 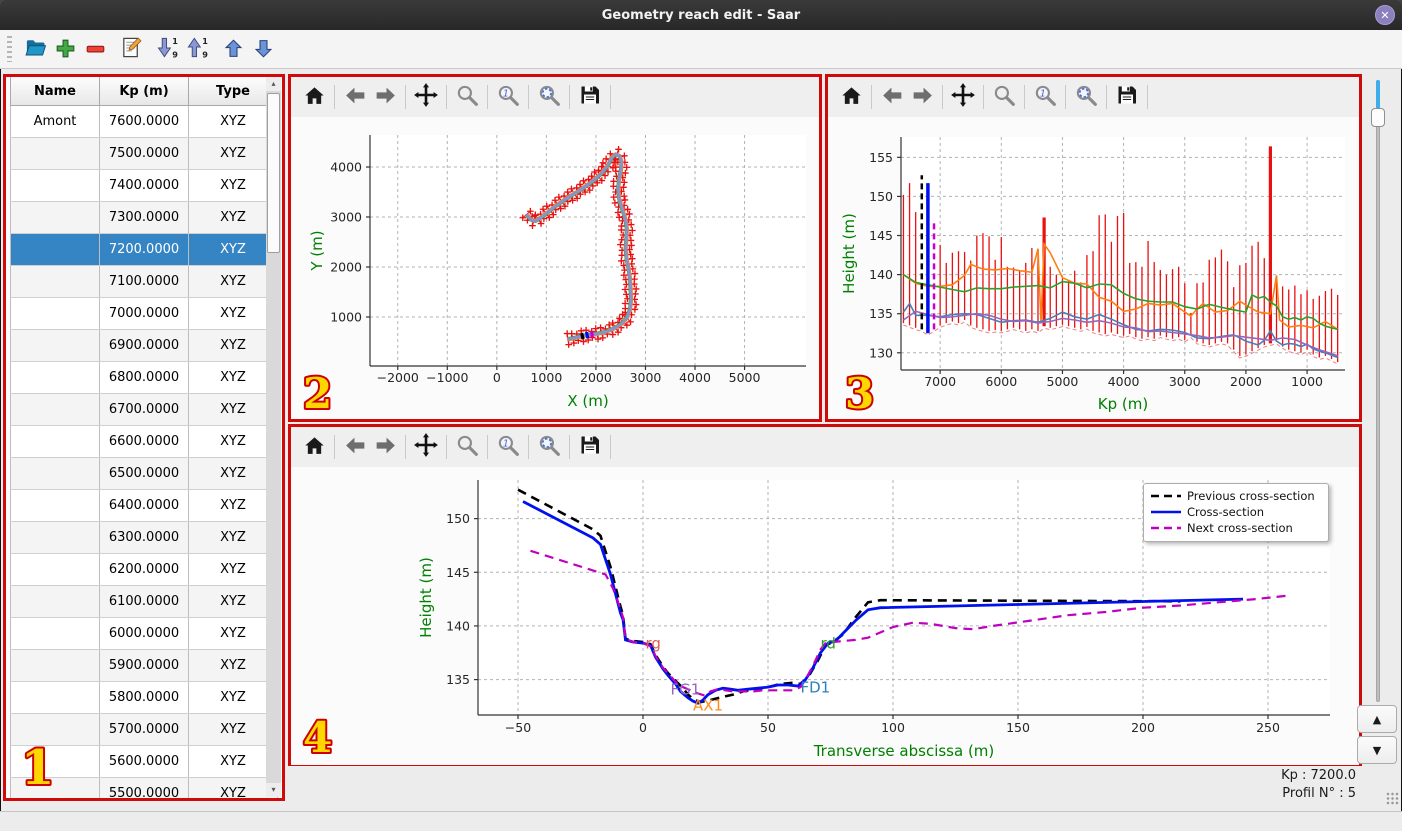 I want to click on table-row: 6300.0000 XYZ, so click(x=144, y=537).